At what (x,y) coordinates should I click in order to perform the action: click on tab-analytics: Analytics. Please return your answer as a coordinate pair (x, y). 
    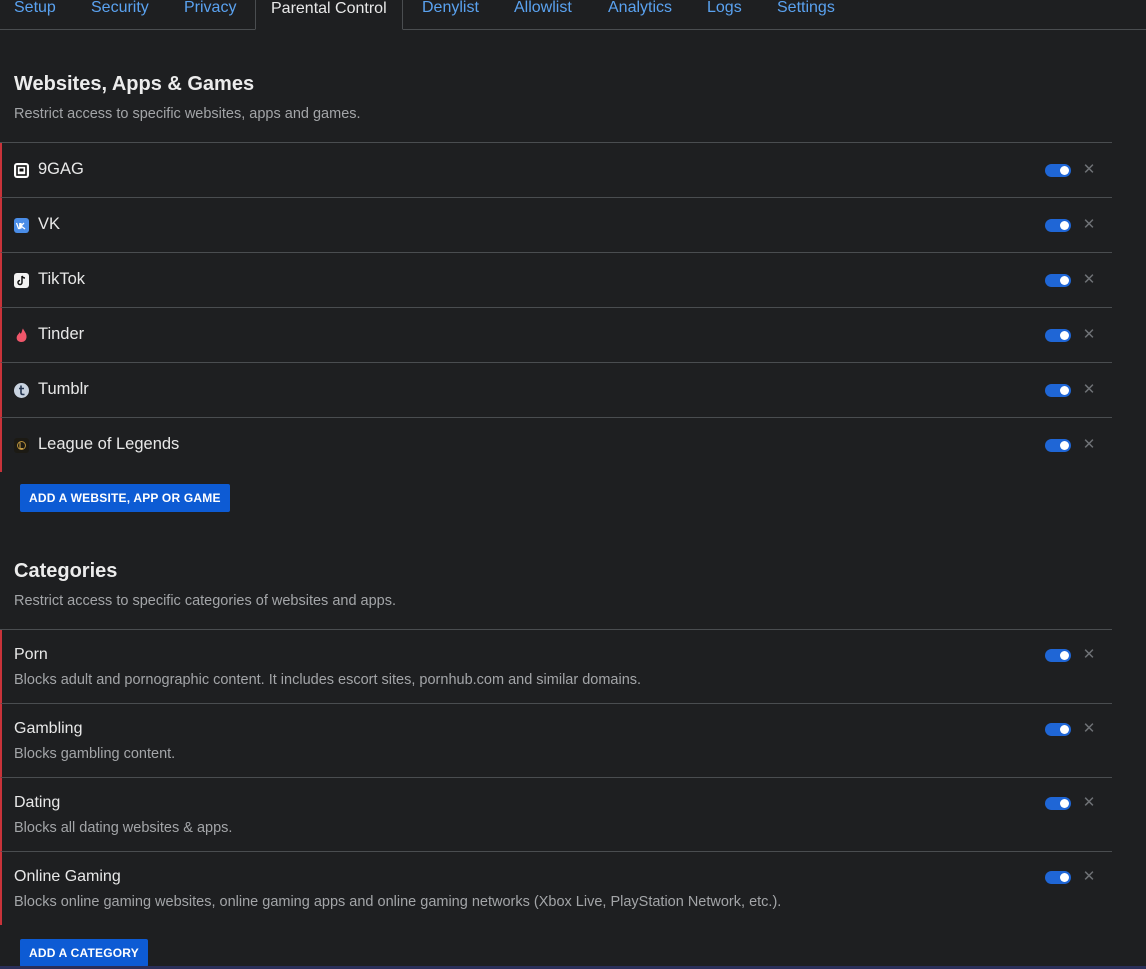
    Looking at the image, I should click on (640, 14).